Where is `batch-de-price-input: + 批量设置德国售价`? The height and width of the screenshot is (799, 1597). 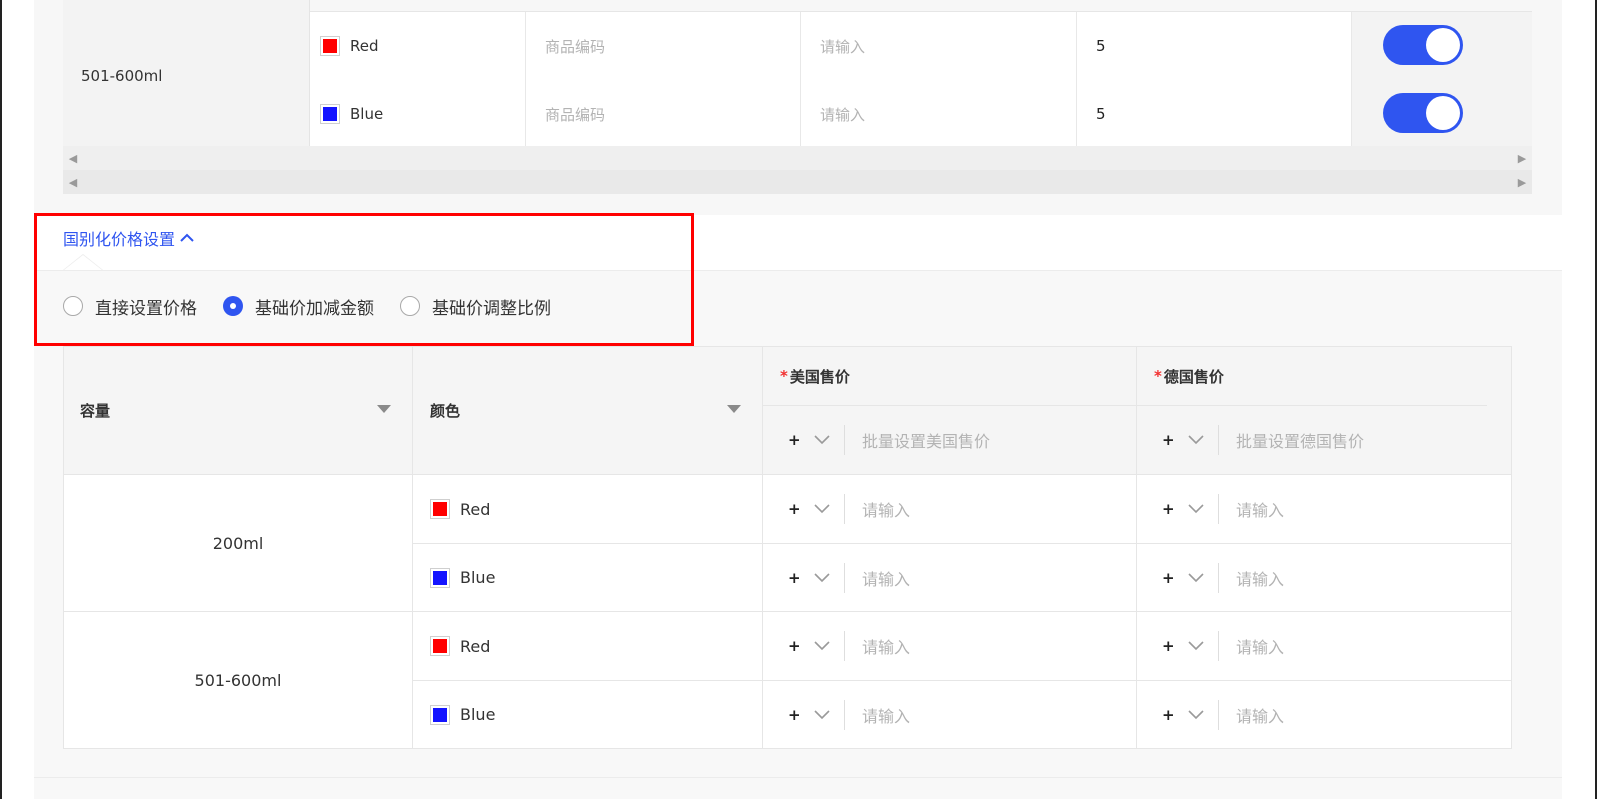 batch-de-price-input: + 批量设置德国售价 is located at coordinates (1263, 440).